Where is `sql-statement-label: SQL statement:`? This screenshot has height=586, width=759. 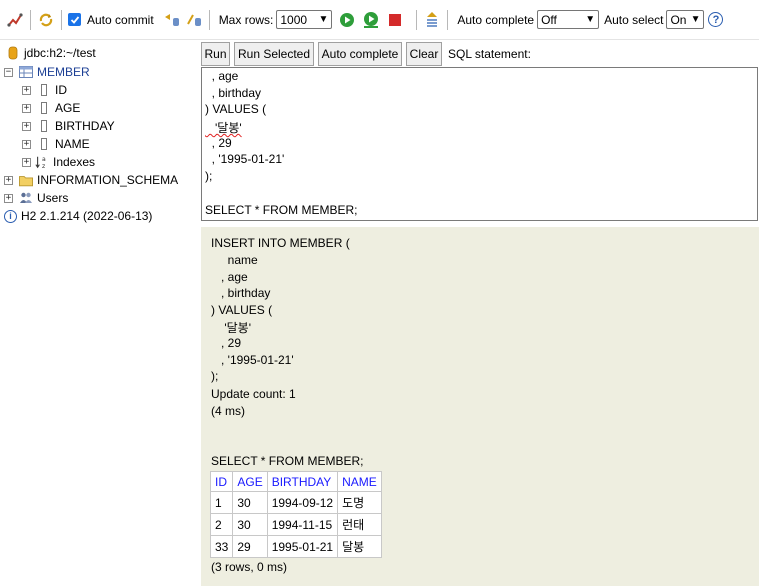
sql-statement-label: SQL statement: is located at coordinates (489, 54).